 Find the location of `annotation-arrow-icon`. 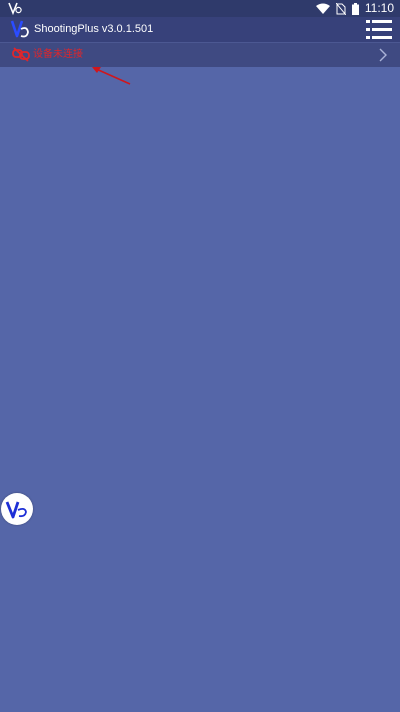

annotation-arrow-icon is located at coordinates (111, 76).